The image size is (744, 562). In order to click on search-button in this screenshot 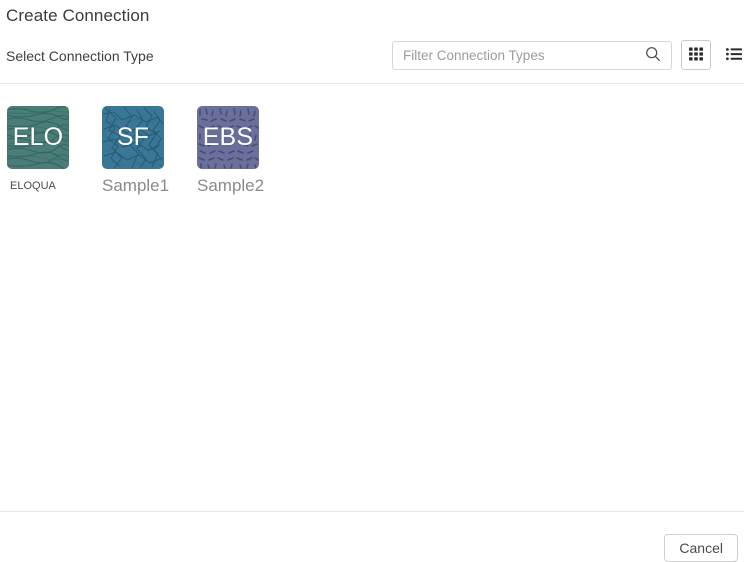, I will do `click(653, 55)`.